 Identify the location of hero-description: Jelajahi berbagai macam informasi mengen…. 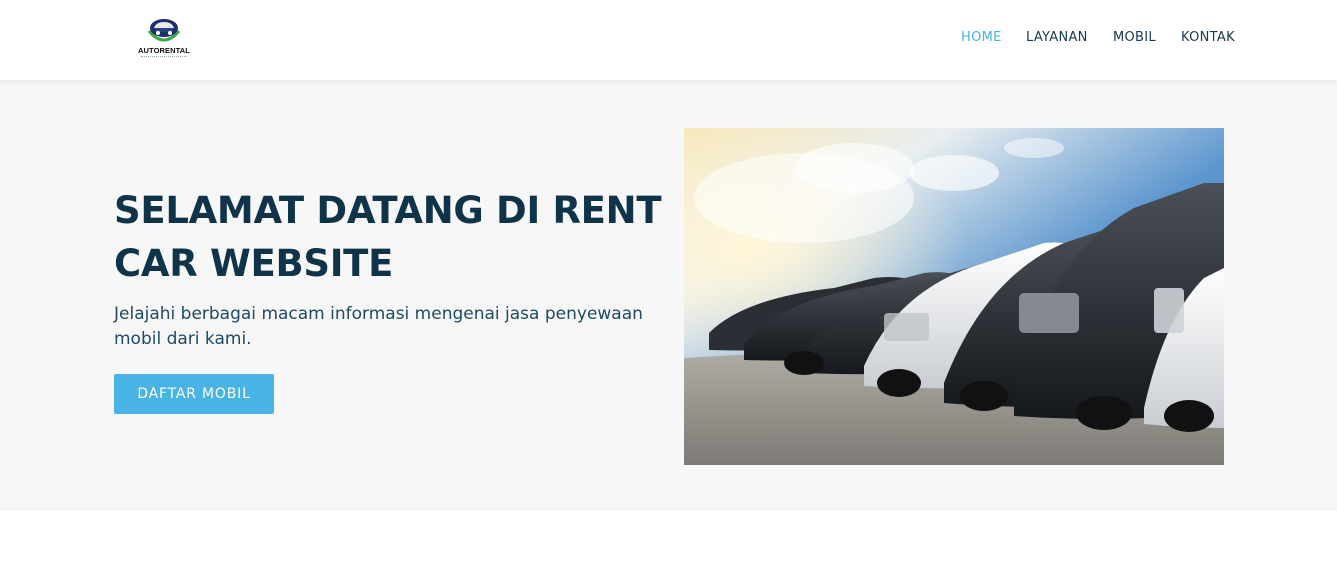
(378, 326).